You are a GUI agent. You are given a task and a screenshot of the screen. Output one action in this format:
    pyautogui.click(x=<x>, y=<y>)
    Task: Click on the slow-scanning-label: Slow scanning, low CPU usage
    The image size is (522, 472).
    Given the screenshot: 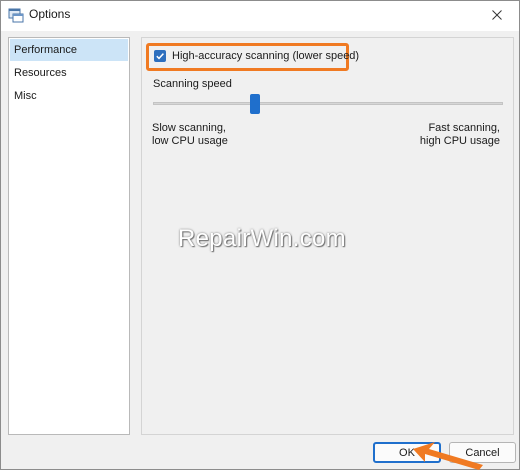 What is the action you would take?
    pyautogui.click(x=190, y=135)
    